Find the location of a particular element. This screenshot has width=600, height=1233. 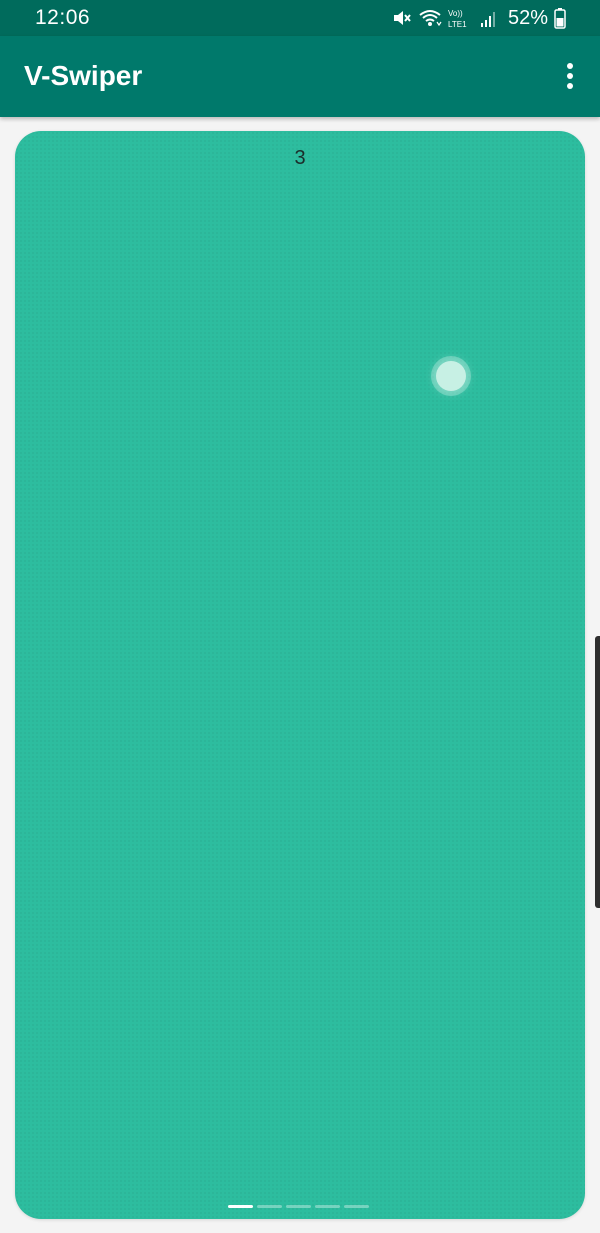

signal-icon is located at coordinates (488, 18).